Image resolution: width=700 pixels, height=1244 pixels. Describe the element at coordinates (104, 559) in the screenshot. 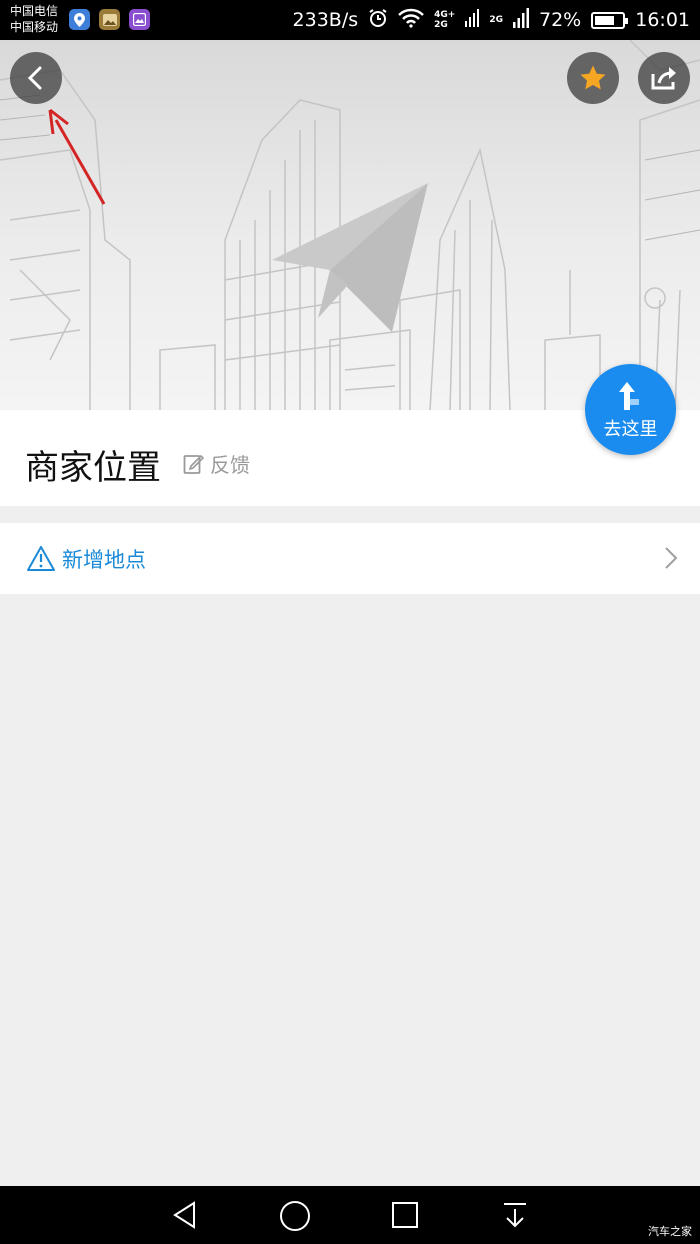

I see `add-location-label: 新增地点` at that location.